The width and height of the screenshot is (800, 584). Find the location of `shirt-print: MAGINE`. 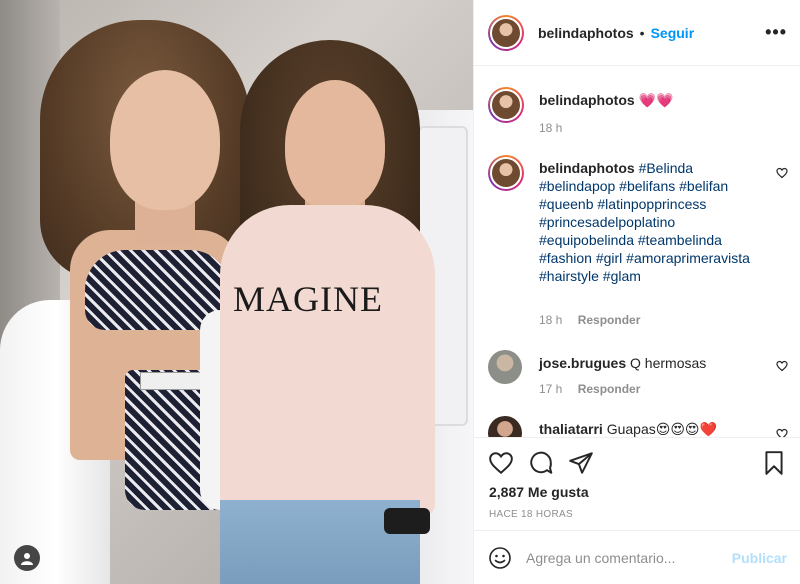

shirt-print: MAGINE is located at coordinates (308, 299).